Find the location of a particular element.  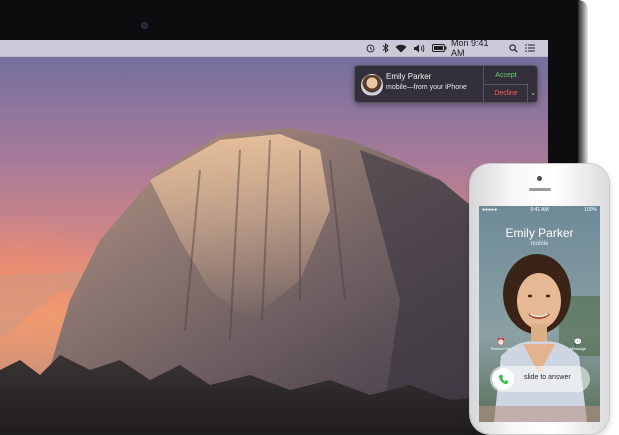

slide-to-answer-label: slide to answer is located at coordinates (547, 377).